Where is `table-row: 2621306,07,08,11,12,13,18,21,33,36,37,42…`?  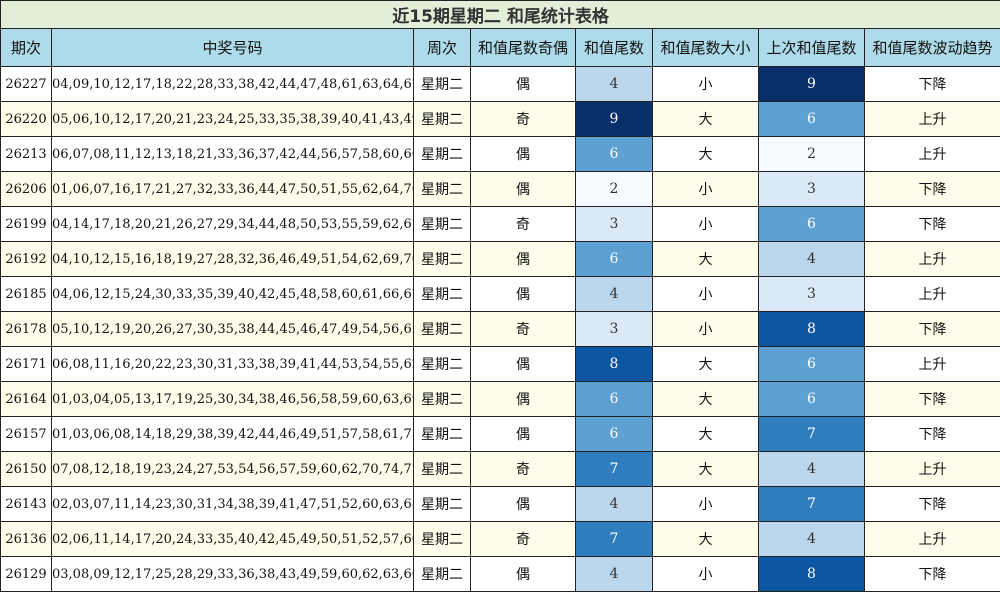
table-row: 2621306,07,08,11,12,13,18,21,33,36,37,42… is located at coordinates (500, 154).